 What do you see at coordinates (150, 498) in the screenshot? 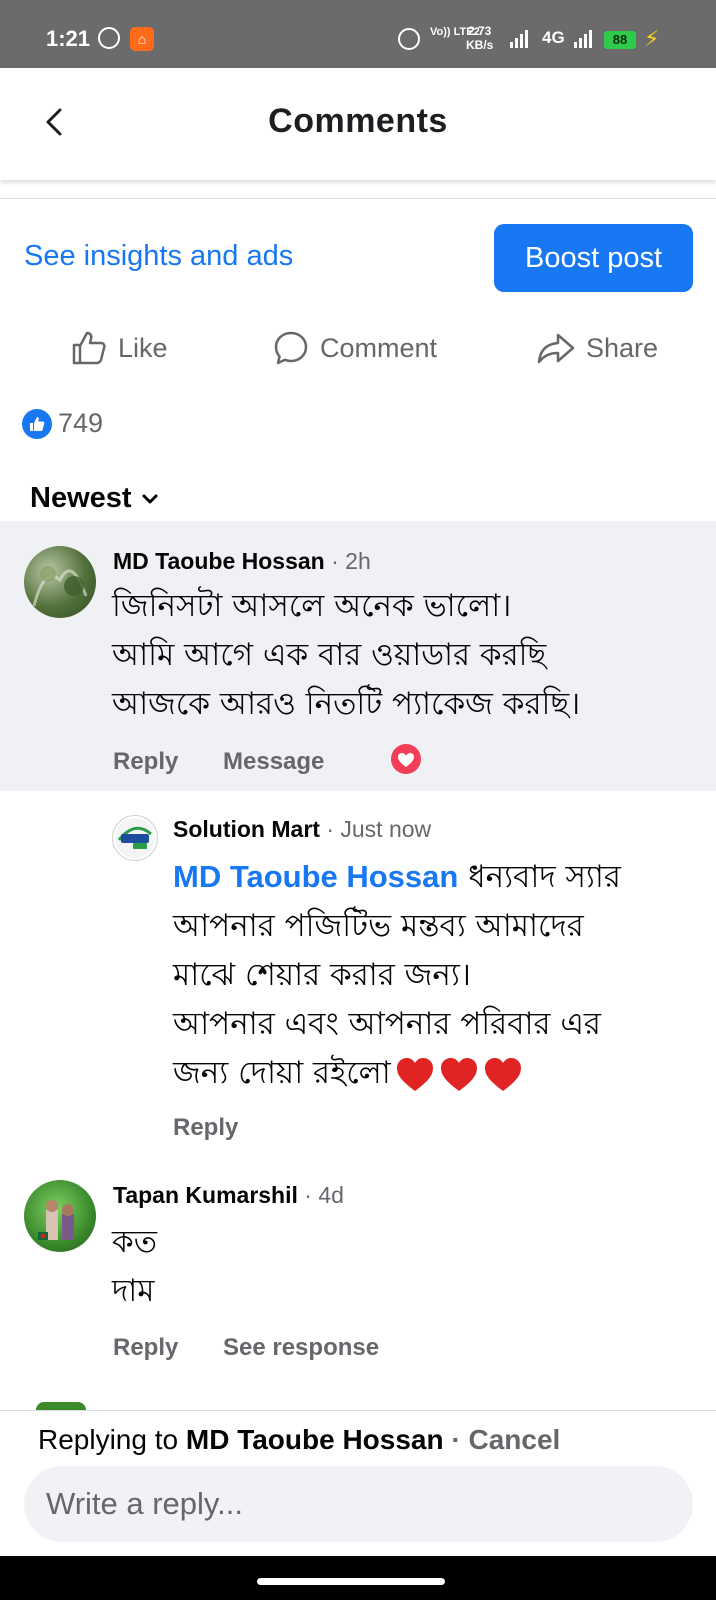
I see `chevron-down-icon` at bounding box center [150, 498].